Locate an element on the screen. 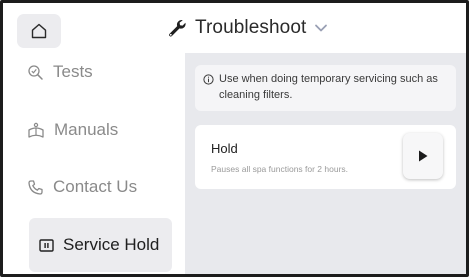 The width and height of the screenshot is (469, 277). title-dropdown: Troubleshoot is located at coordinates (247, 28).